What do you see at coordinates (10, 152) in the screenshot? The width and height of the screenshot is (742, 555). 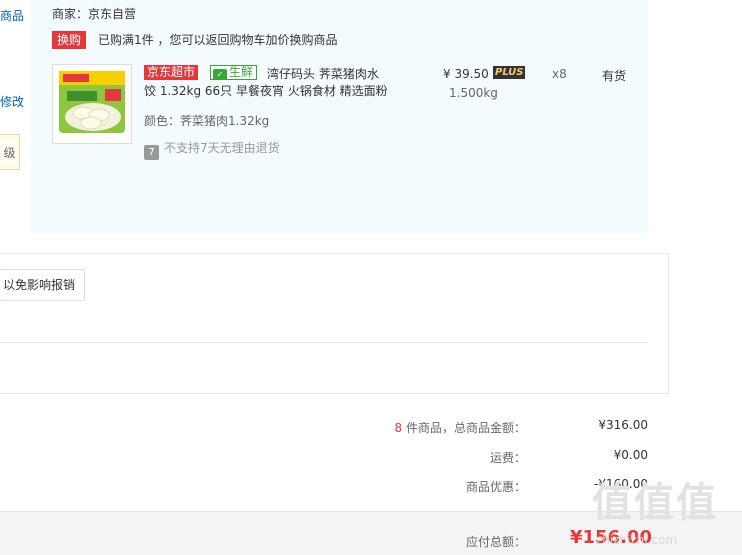 I see `left-tooltip-fragment: 级` at bounding box center [10, 152].